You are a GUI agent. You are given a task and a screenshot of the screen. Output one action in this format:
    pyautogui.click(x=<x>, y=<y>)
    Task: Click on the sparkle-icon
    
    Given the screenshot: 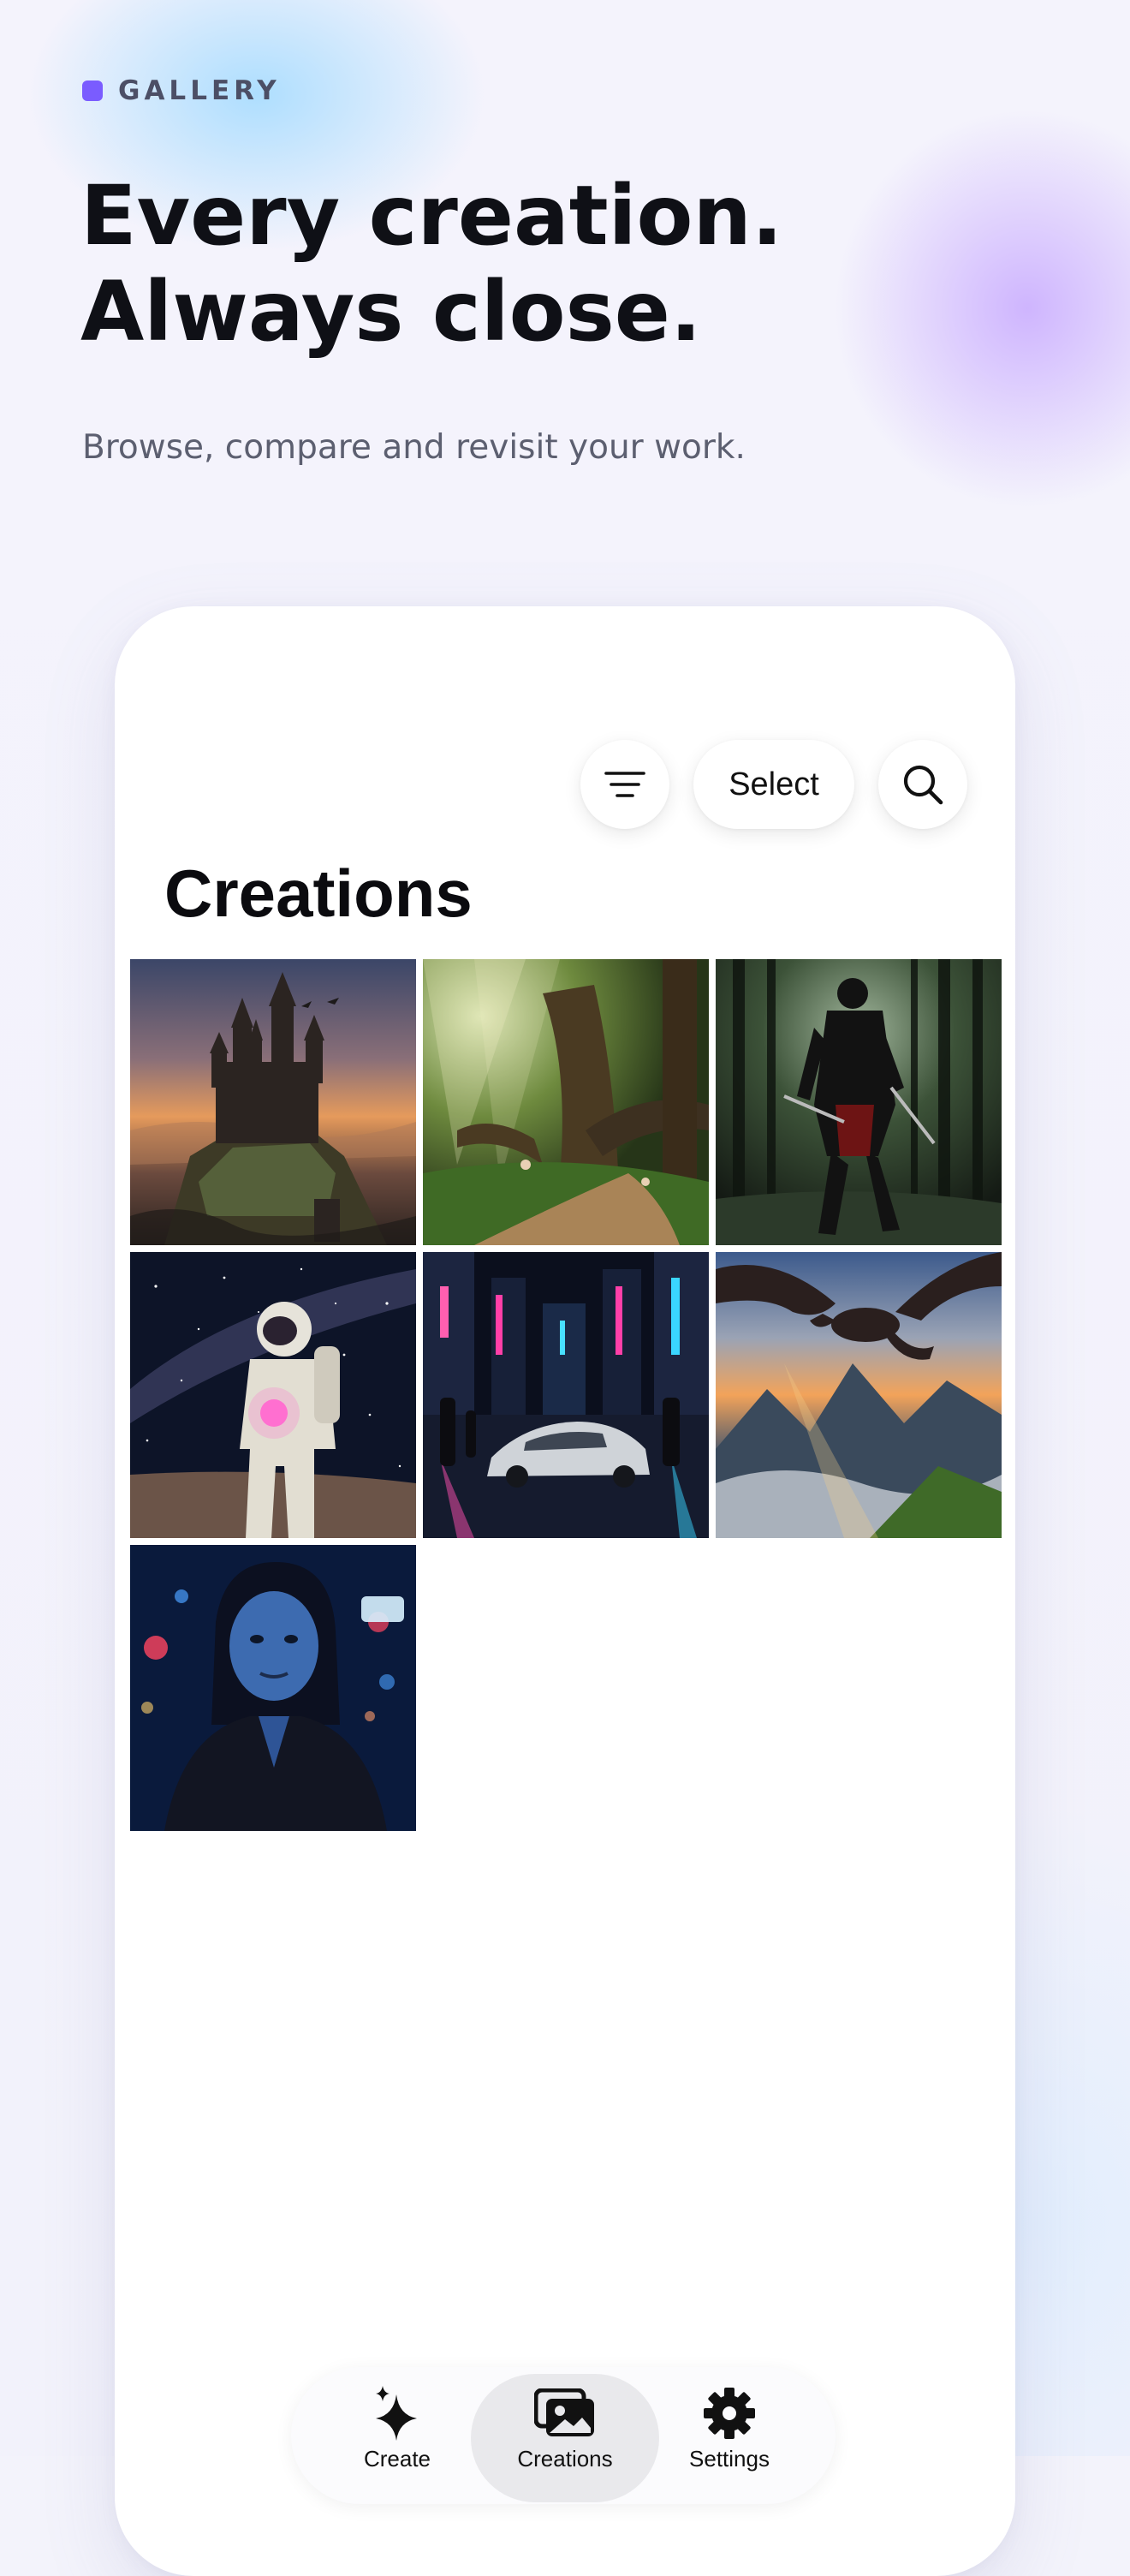 What is the action you would take?
    pyautogui.click(x=397, y=2414)
    